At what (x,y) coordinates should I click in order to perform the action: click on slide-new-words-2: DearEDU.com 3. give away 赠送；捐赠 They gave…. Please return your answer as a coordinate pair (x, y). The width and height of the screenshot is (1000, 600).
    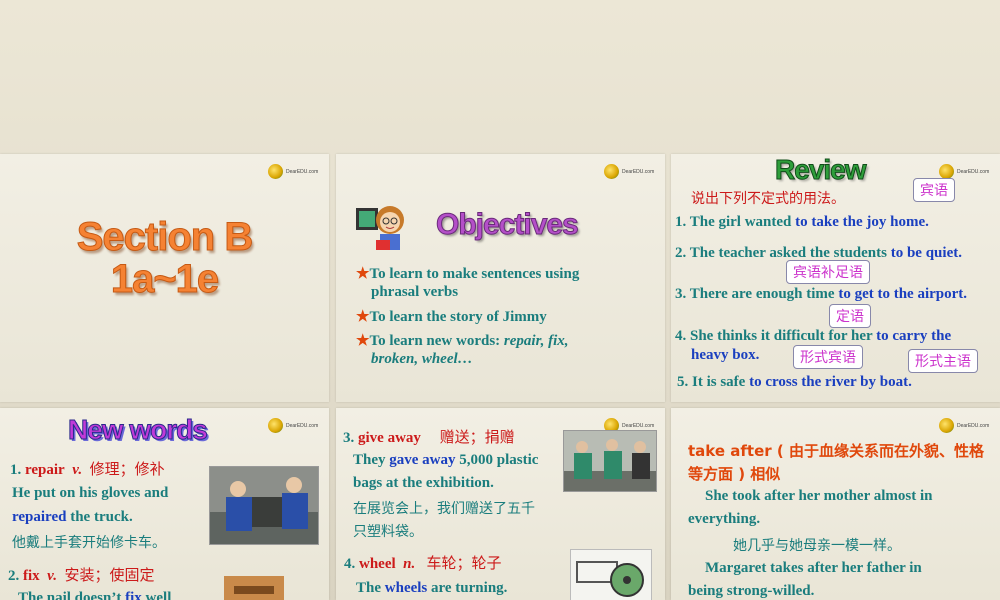
    Looking at the image, I should click on (500, 504).